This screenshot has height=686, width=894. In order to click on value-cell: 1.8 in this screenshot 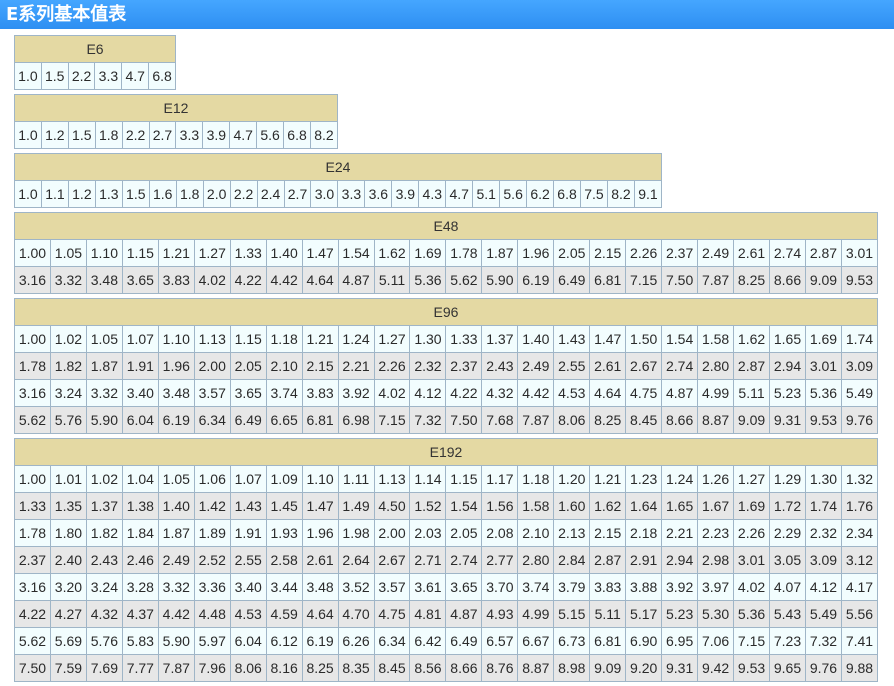, I will do `click(108, 135)`.